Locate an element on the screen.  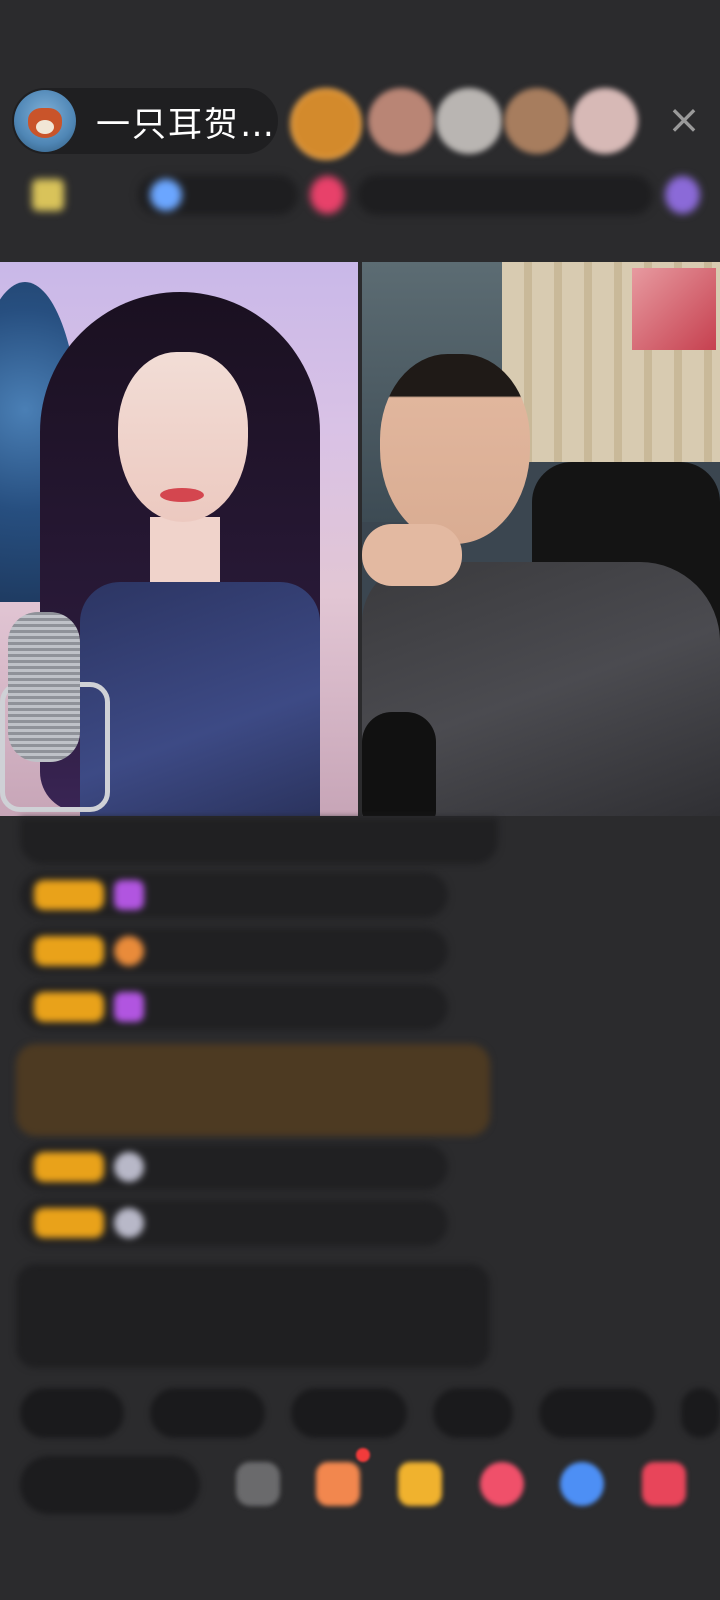
quick-reply-row is located at coordinates (370, 1413).